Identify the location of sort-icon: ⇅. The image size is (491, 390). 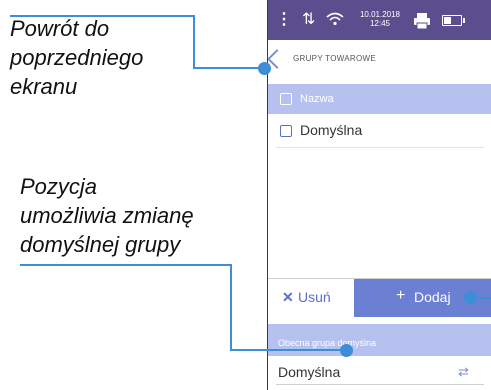
(309, 19).